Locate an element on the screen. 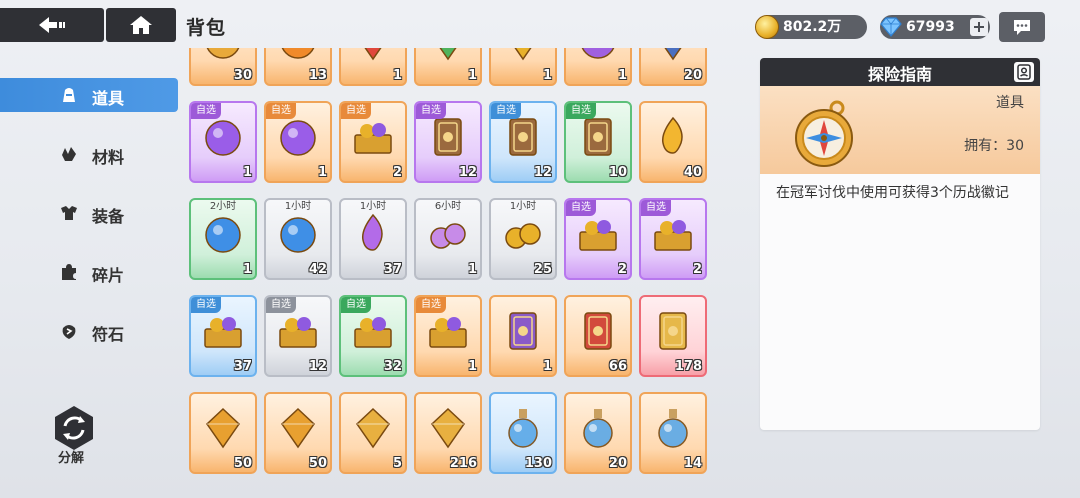 The width and height of the screenshot is (1080, 498). item-count: 130 is located at coordinates (538, 463).